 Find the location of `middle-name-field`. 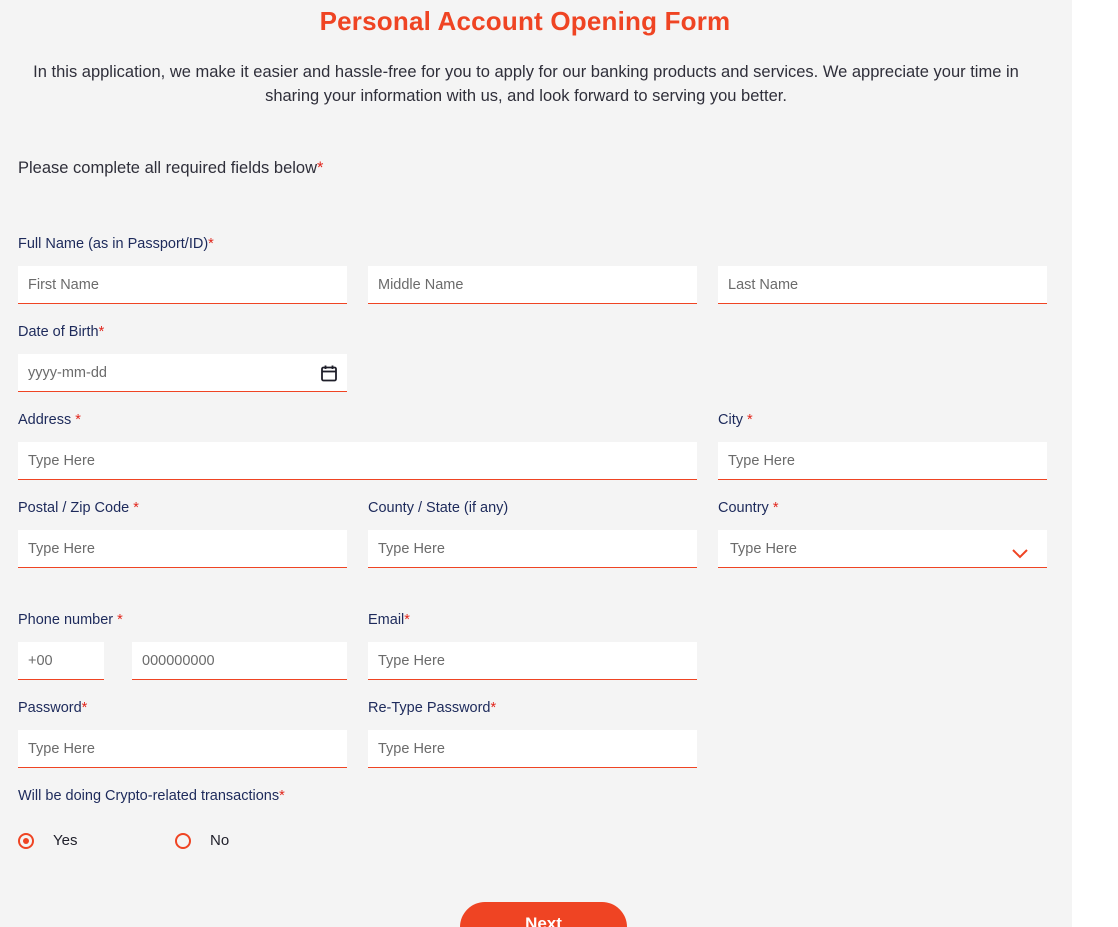

middle-name-field is located at coordinates (532, 285).